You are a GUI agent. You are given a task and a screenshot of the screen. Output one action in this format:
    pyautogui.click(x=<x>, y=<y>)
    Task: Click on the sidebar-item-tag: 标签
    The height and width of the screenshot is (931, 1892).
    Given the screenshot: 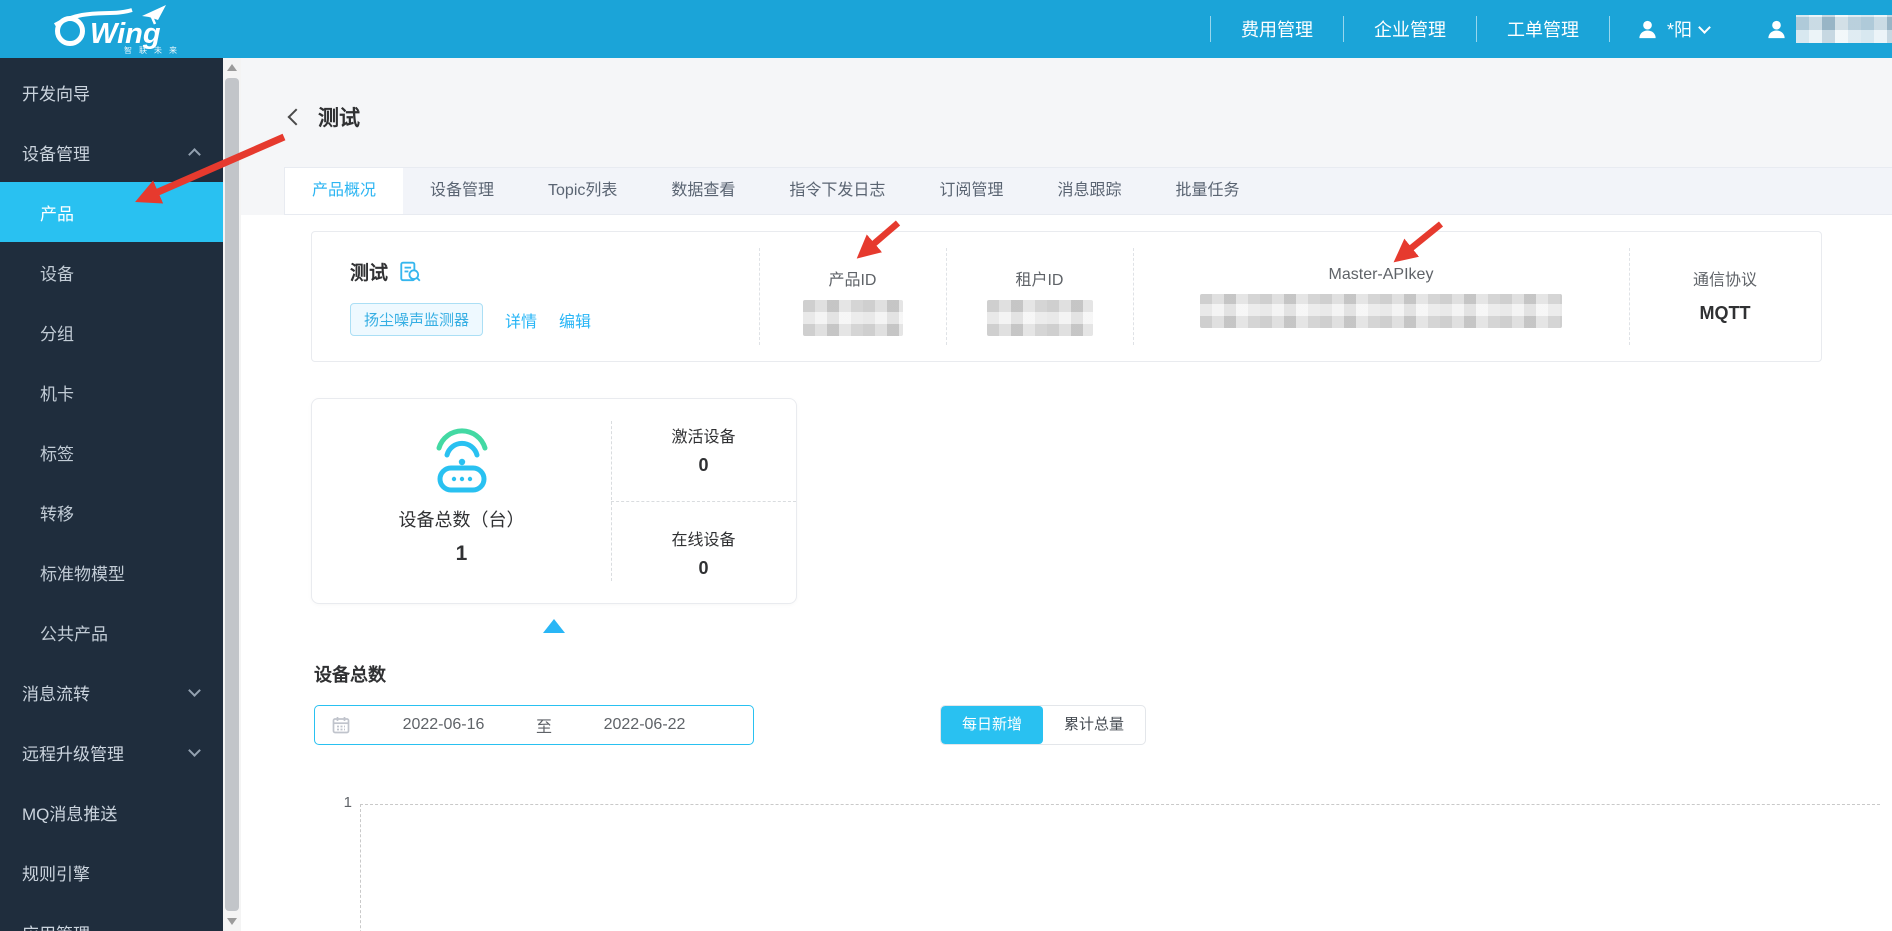 What is the action you would take?
    pyautogui.click(x=111, y=452)
    